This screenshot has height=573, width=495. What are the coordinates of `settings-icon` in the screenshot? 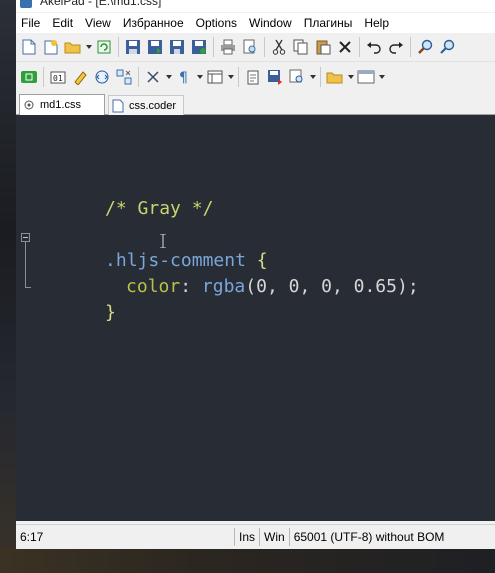 It's located at (124, 77).